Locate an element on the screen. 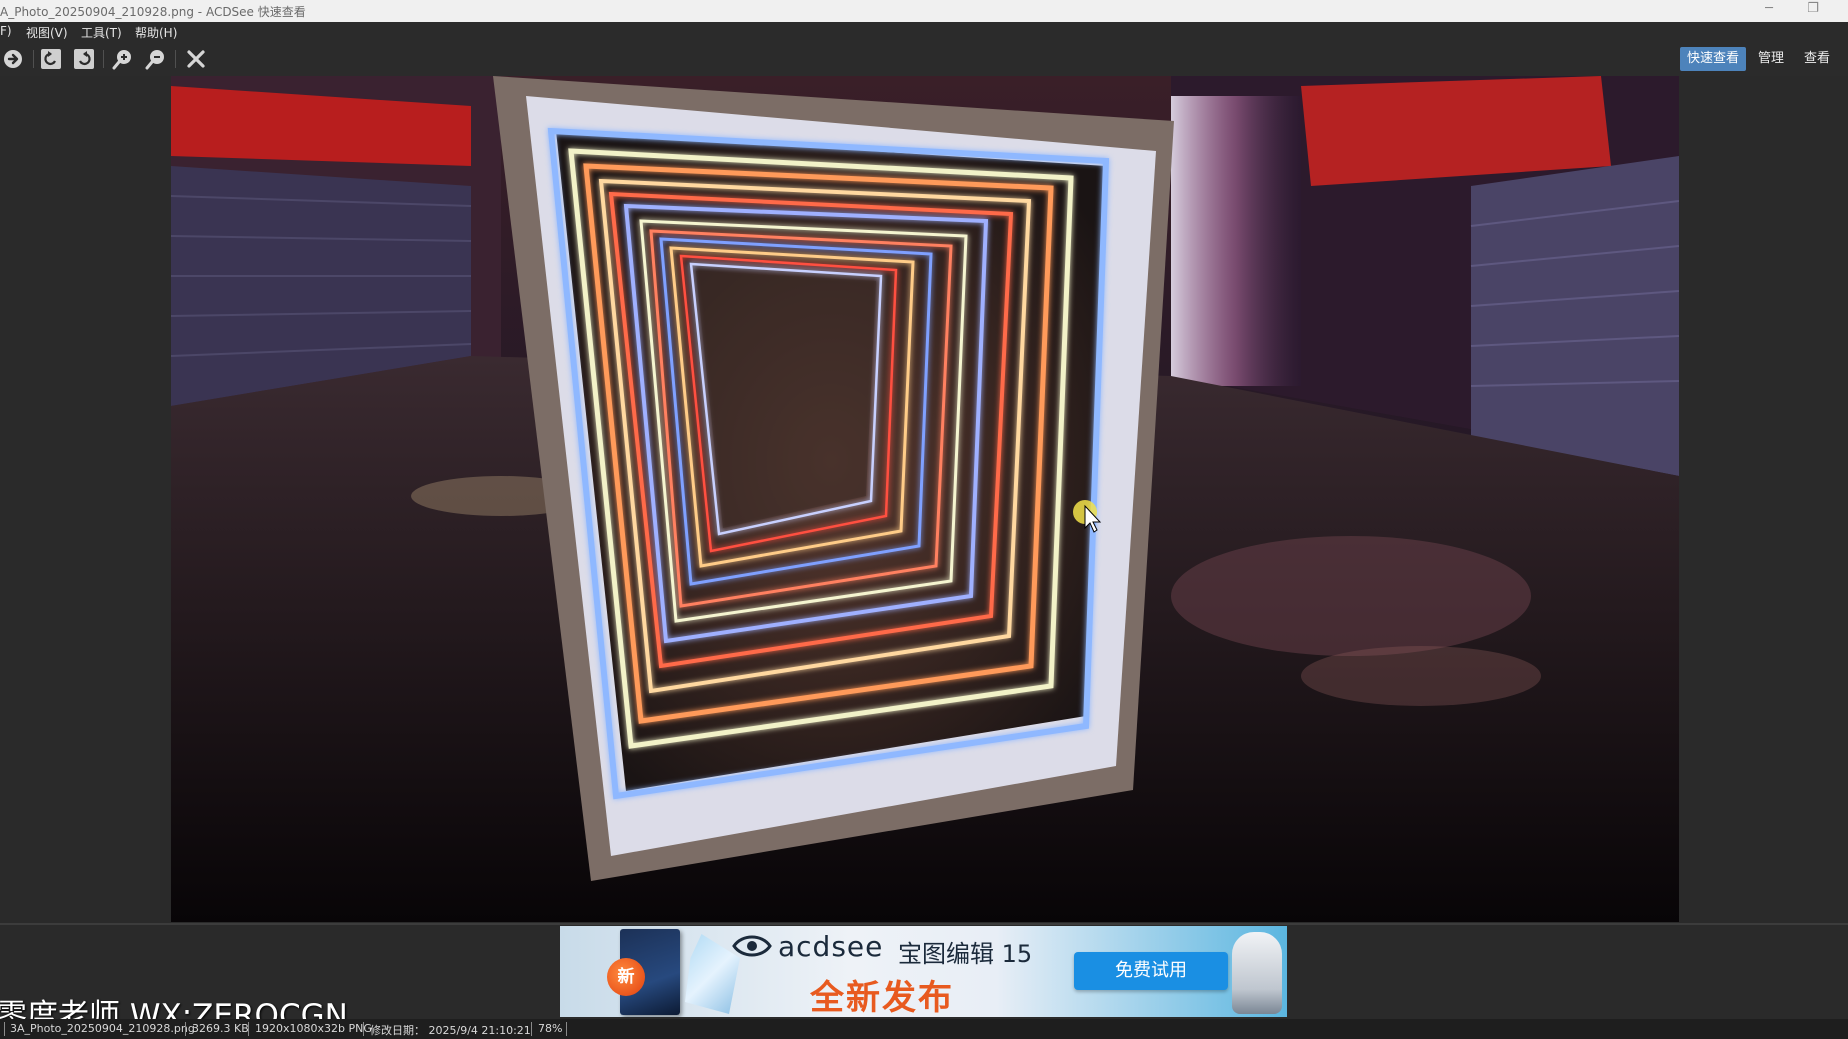  zoom-in-icon is located at coordinates (123, 59).